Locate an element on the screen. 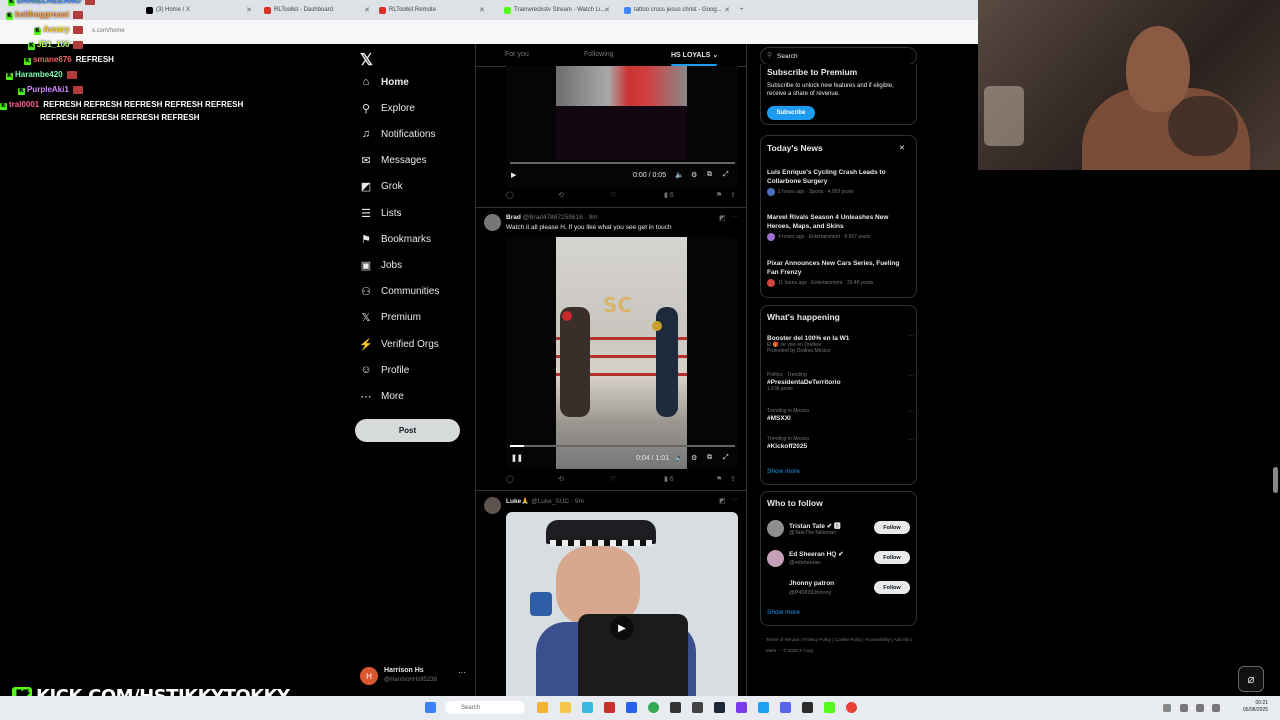 Image resolution: width=1280 pixels, height=720 pixels. video-player: ▶ is located at coordinates (622, 604).